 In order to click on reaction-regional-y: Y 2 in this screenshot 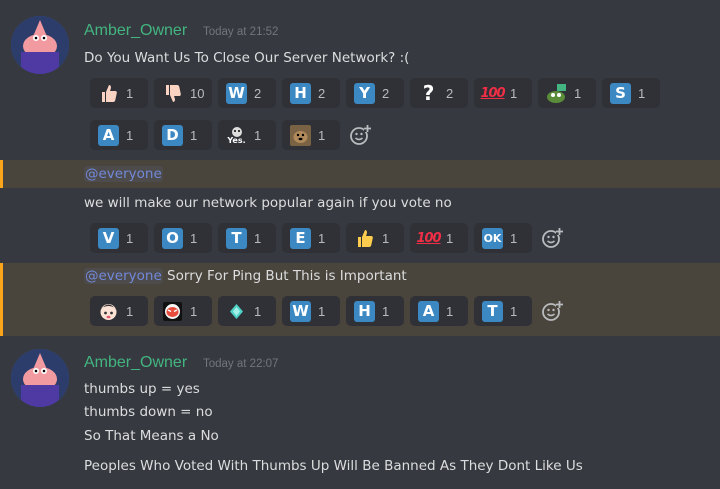, I will do `click(375, 93)`.